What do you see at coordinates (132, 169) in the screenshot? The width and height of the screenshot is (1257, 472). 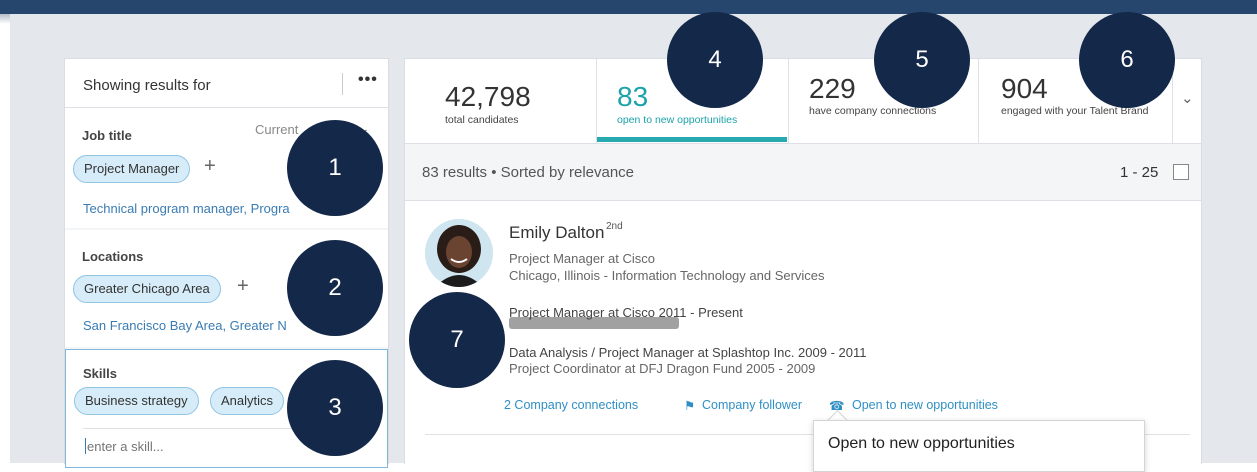 I see `job-title-pill: Project Manager` at bounding box center [132, 169].